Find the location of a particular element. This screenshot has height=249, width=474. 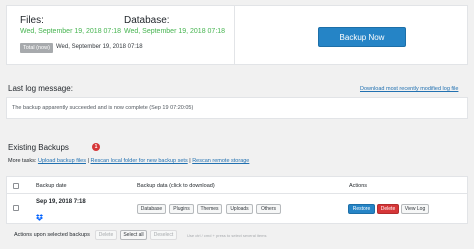

column-header-data: Backup data (click to download) is located at coordinates (176, 186).